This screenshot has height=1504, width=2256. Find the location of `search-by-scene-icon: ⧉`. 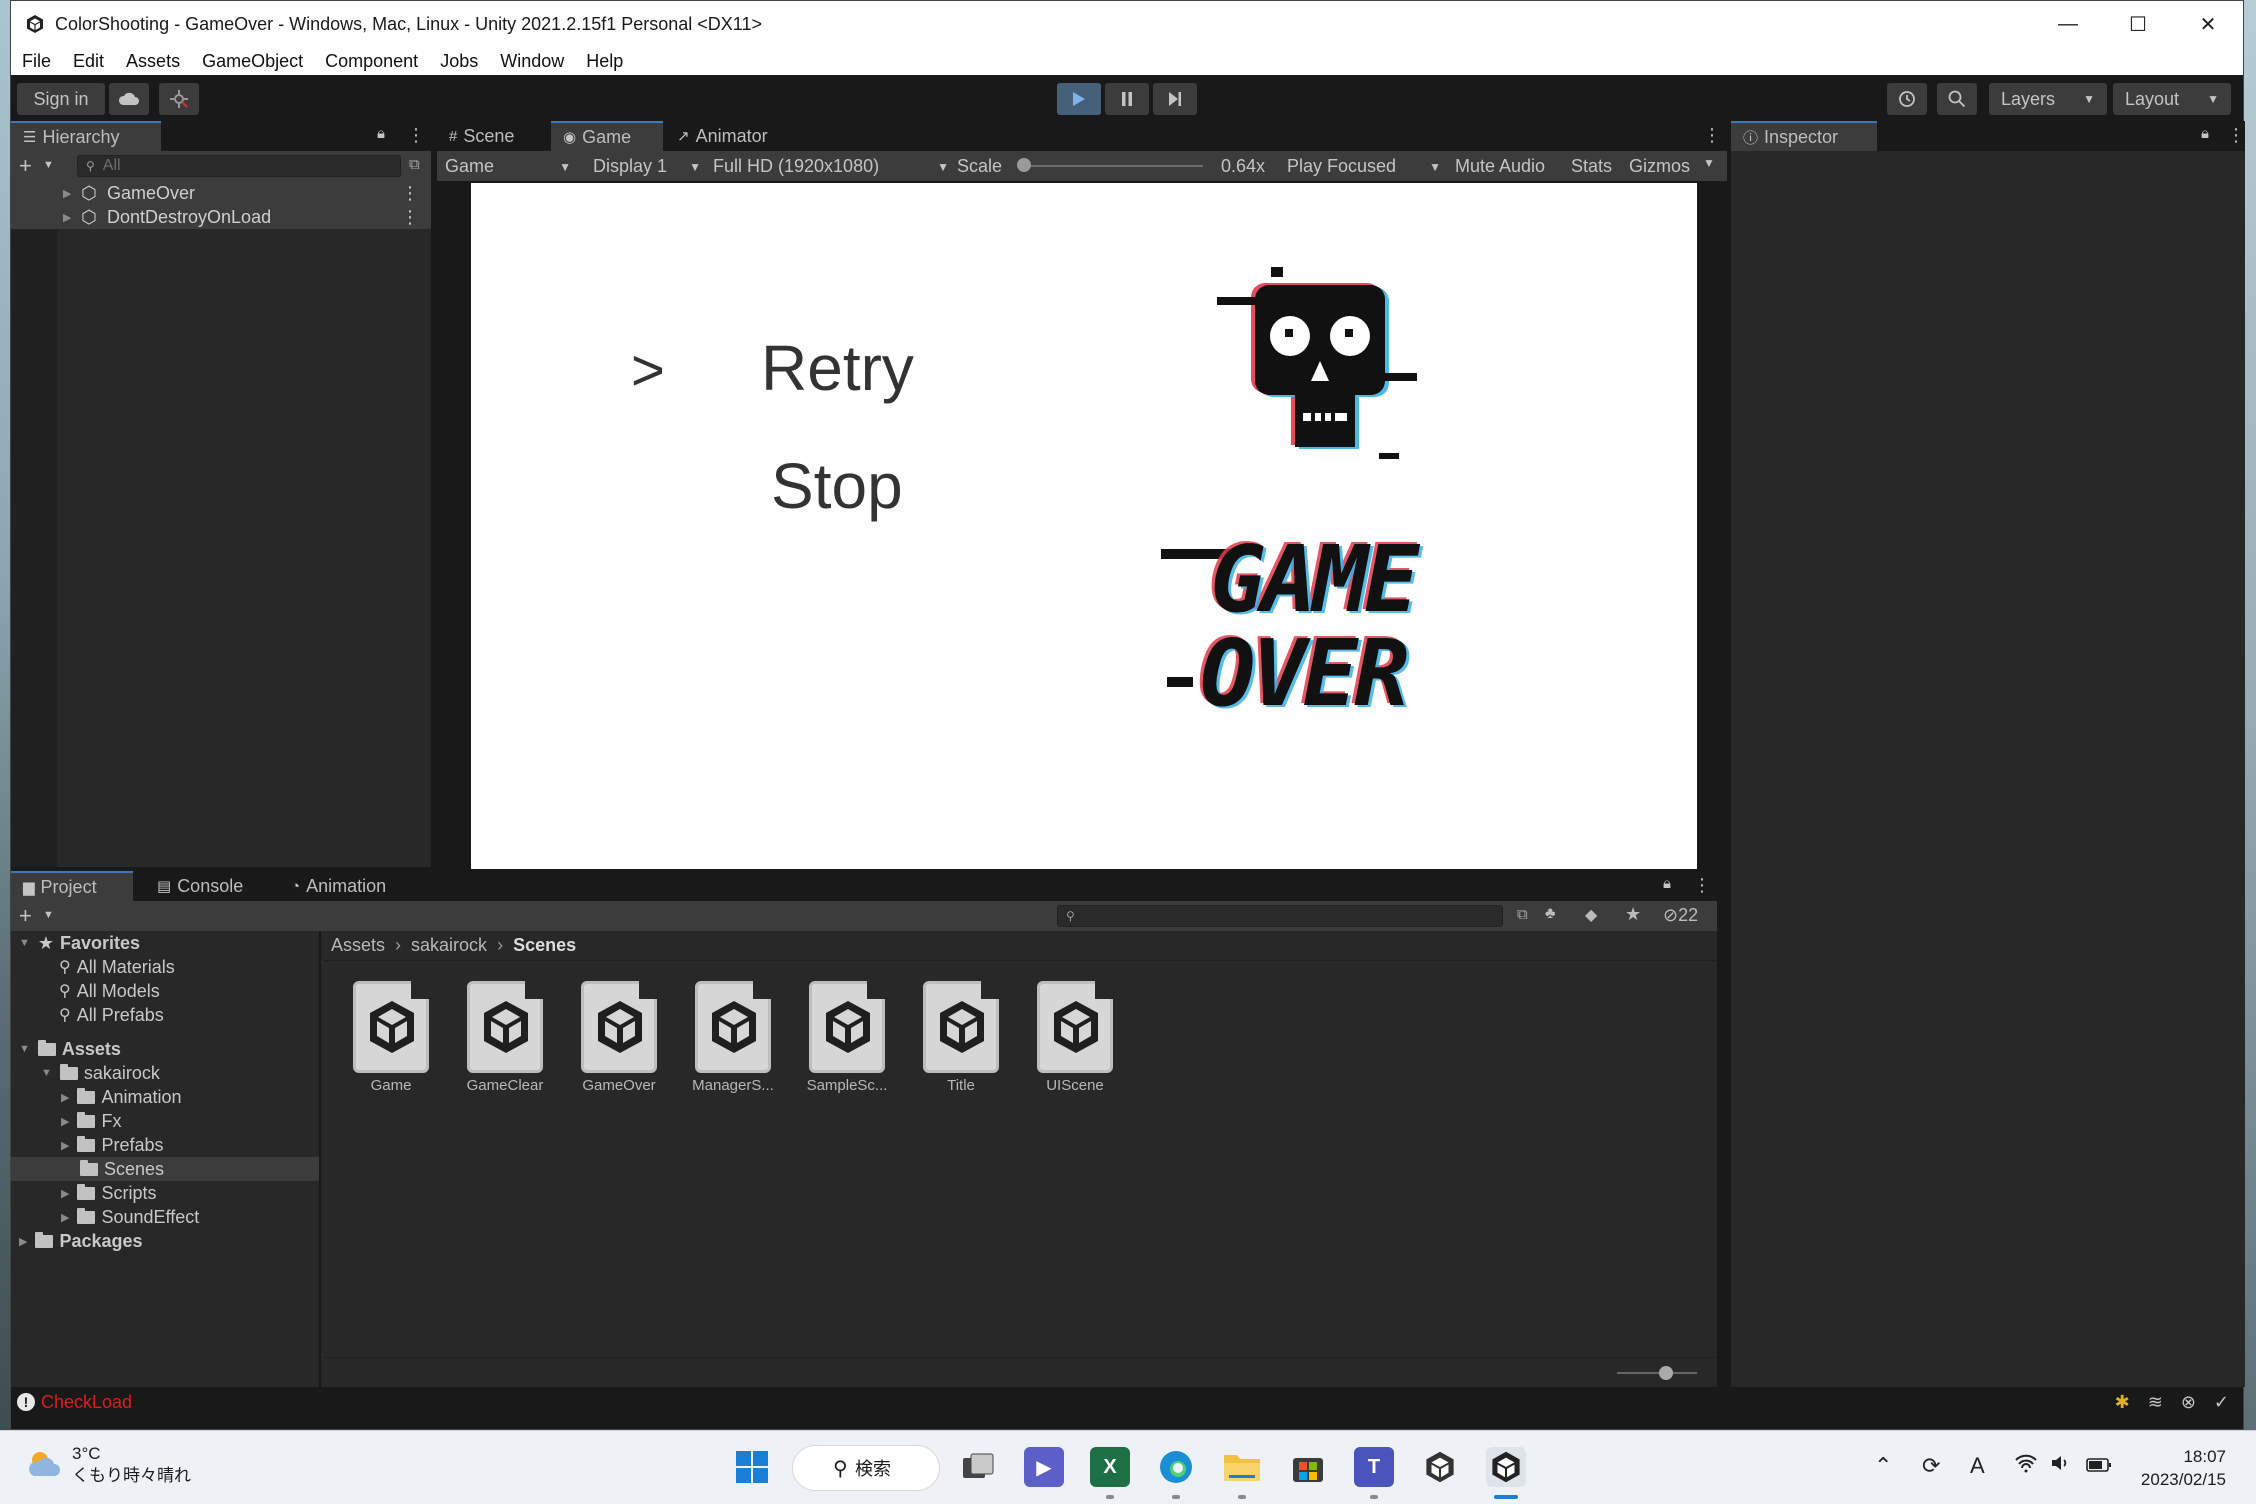

search-by-scene-icon: ⧉ is located at coordinates (1522, 914).